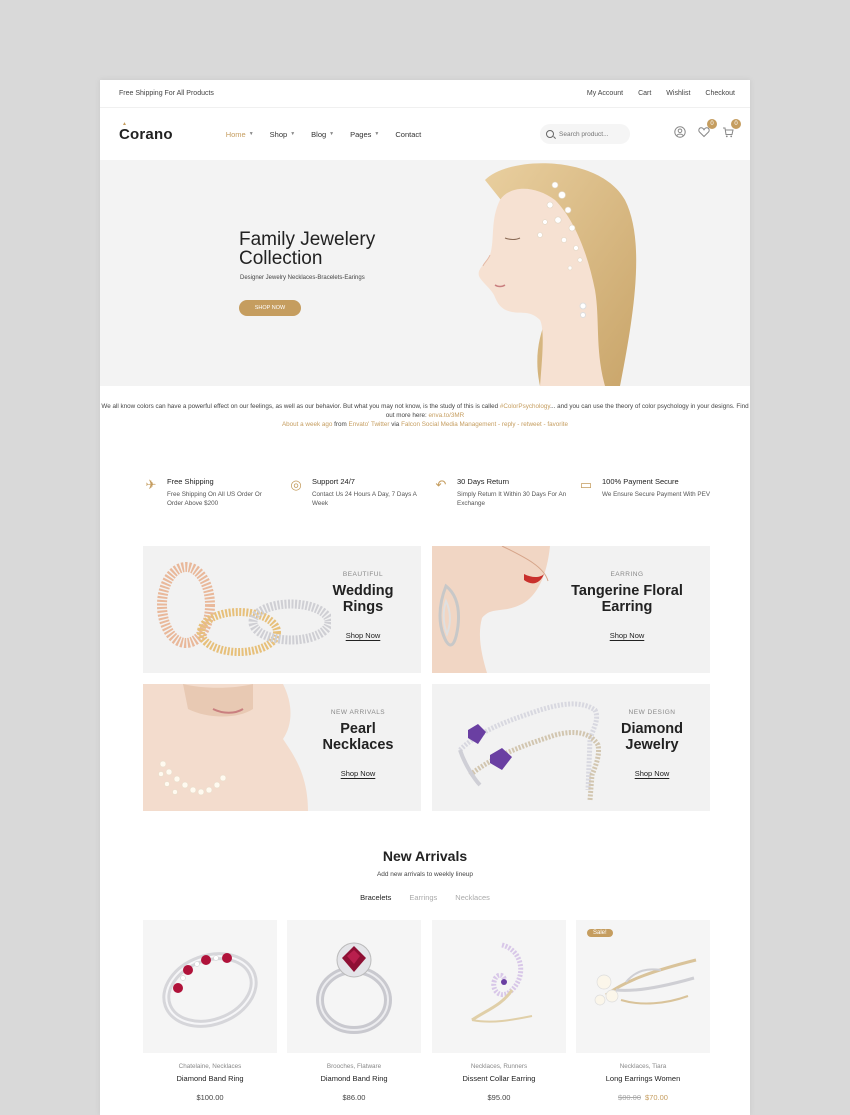 The image size is (850, 1115). What do you see at coordinates (600, 933) in the screenshot?
I see `sale-badge: Sale!` at bounding box center [600, 933].